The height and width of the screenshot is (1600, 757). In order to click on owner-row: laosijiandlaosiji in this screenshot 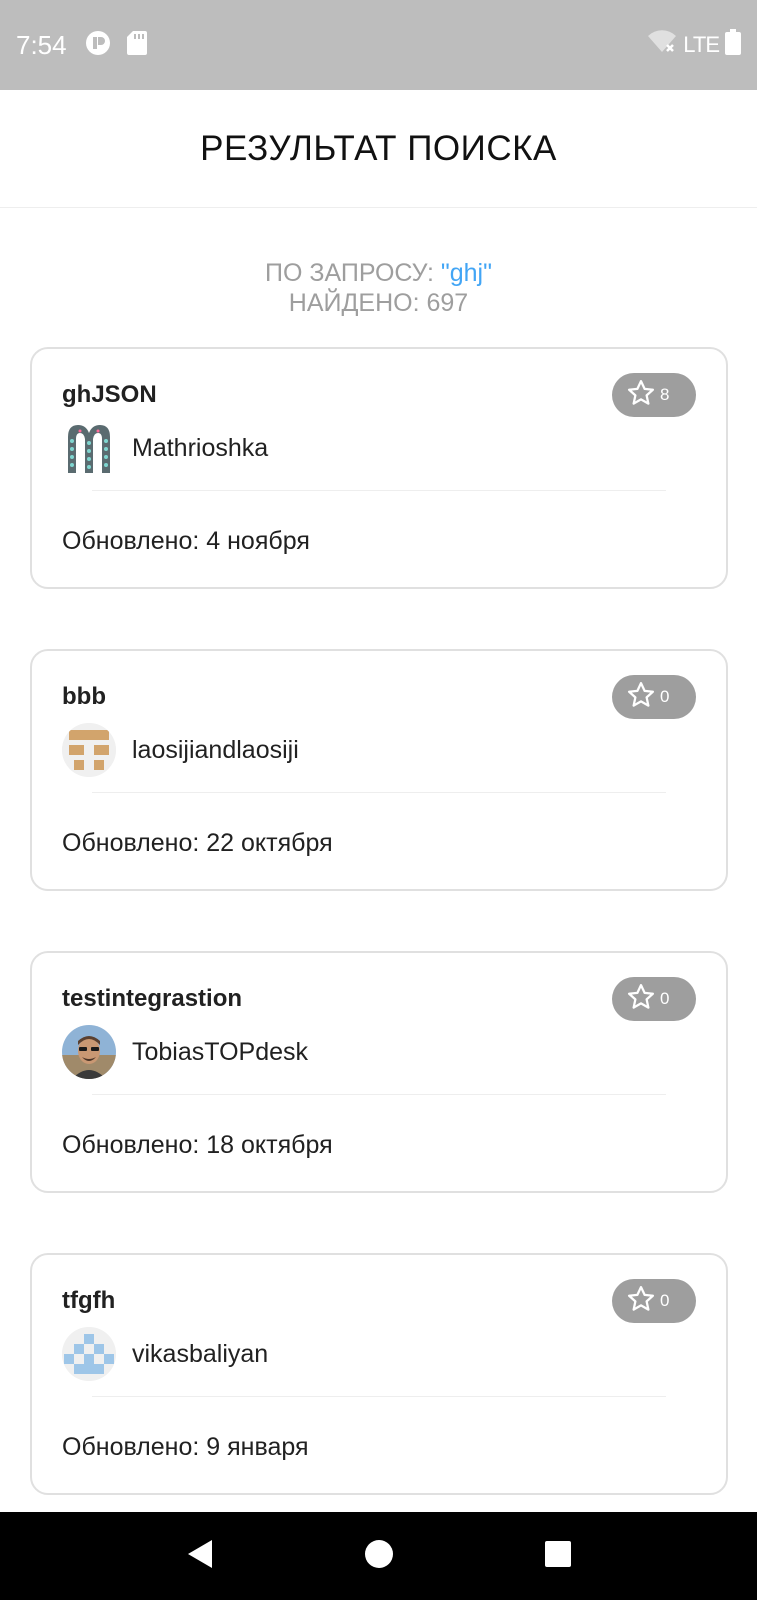, I will do `click(180, 750)`.